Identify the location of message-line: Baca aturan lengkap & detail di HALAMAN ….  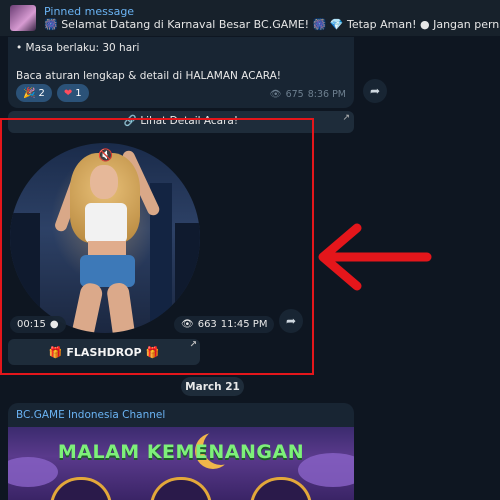
(149, 76).